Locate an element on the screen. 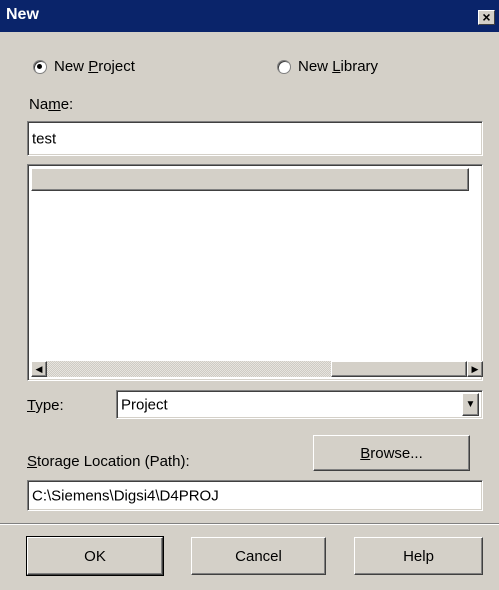 This screenshot has height=590, width=499. arrow-right-icon: ▶ is located at coordinates (475, 368).